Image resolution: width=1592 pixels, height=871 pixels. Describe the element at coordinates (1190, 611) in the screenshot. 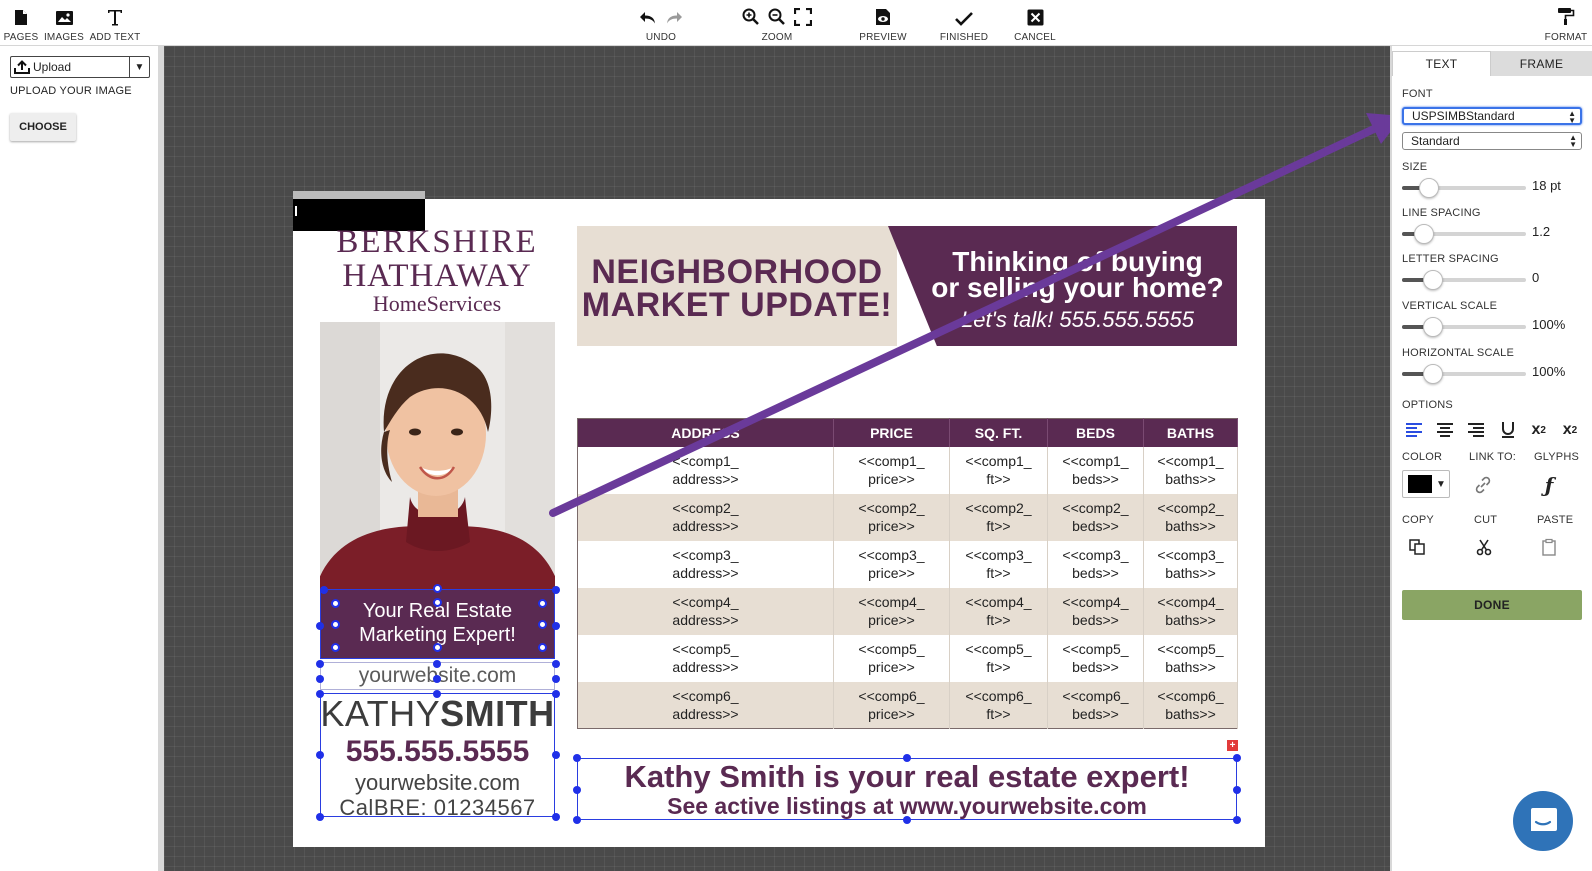

I see `table-cell: <<comp4_ baths>>` at that location.